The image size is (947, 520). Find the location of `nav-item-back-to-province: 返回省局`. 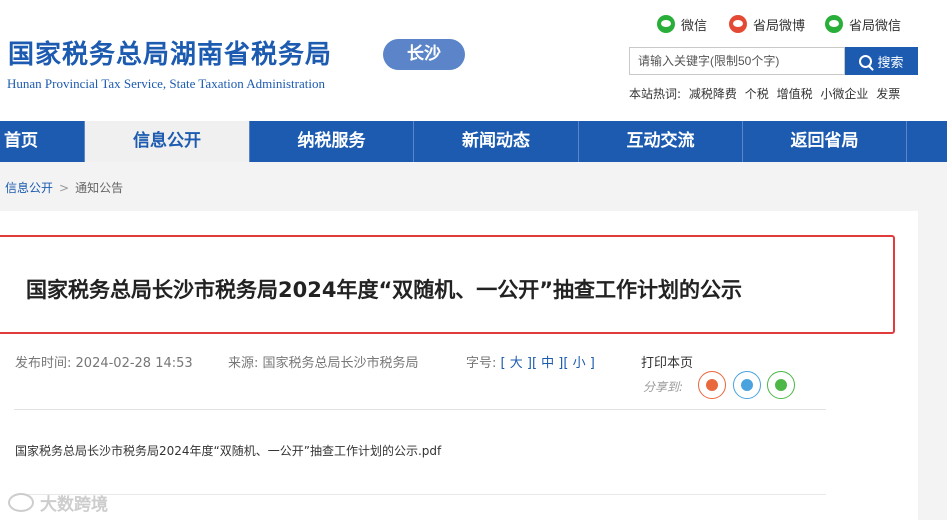

nav-item-back-to-province: 返回省局 is located at coordinates (825, 141).